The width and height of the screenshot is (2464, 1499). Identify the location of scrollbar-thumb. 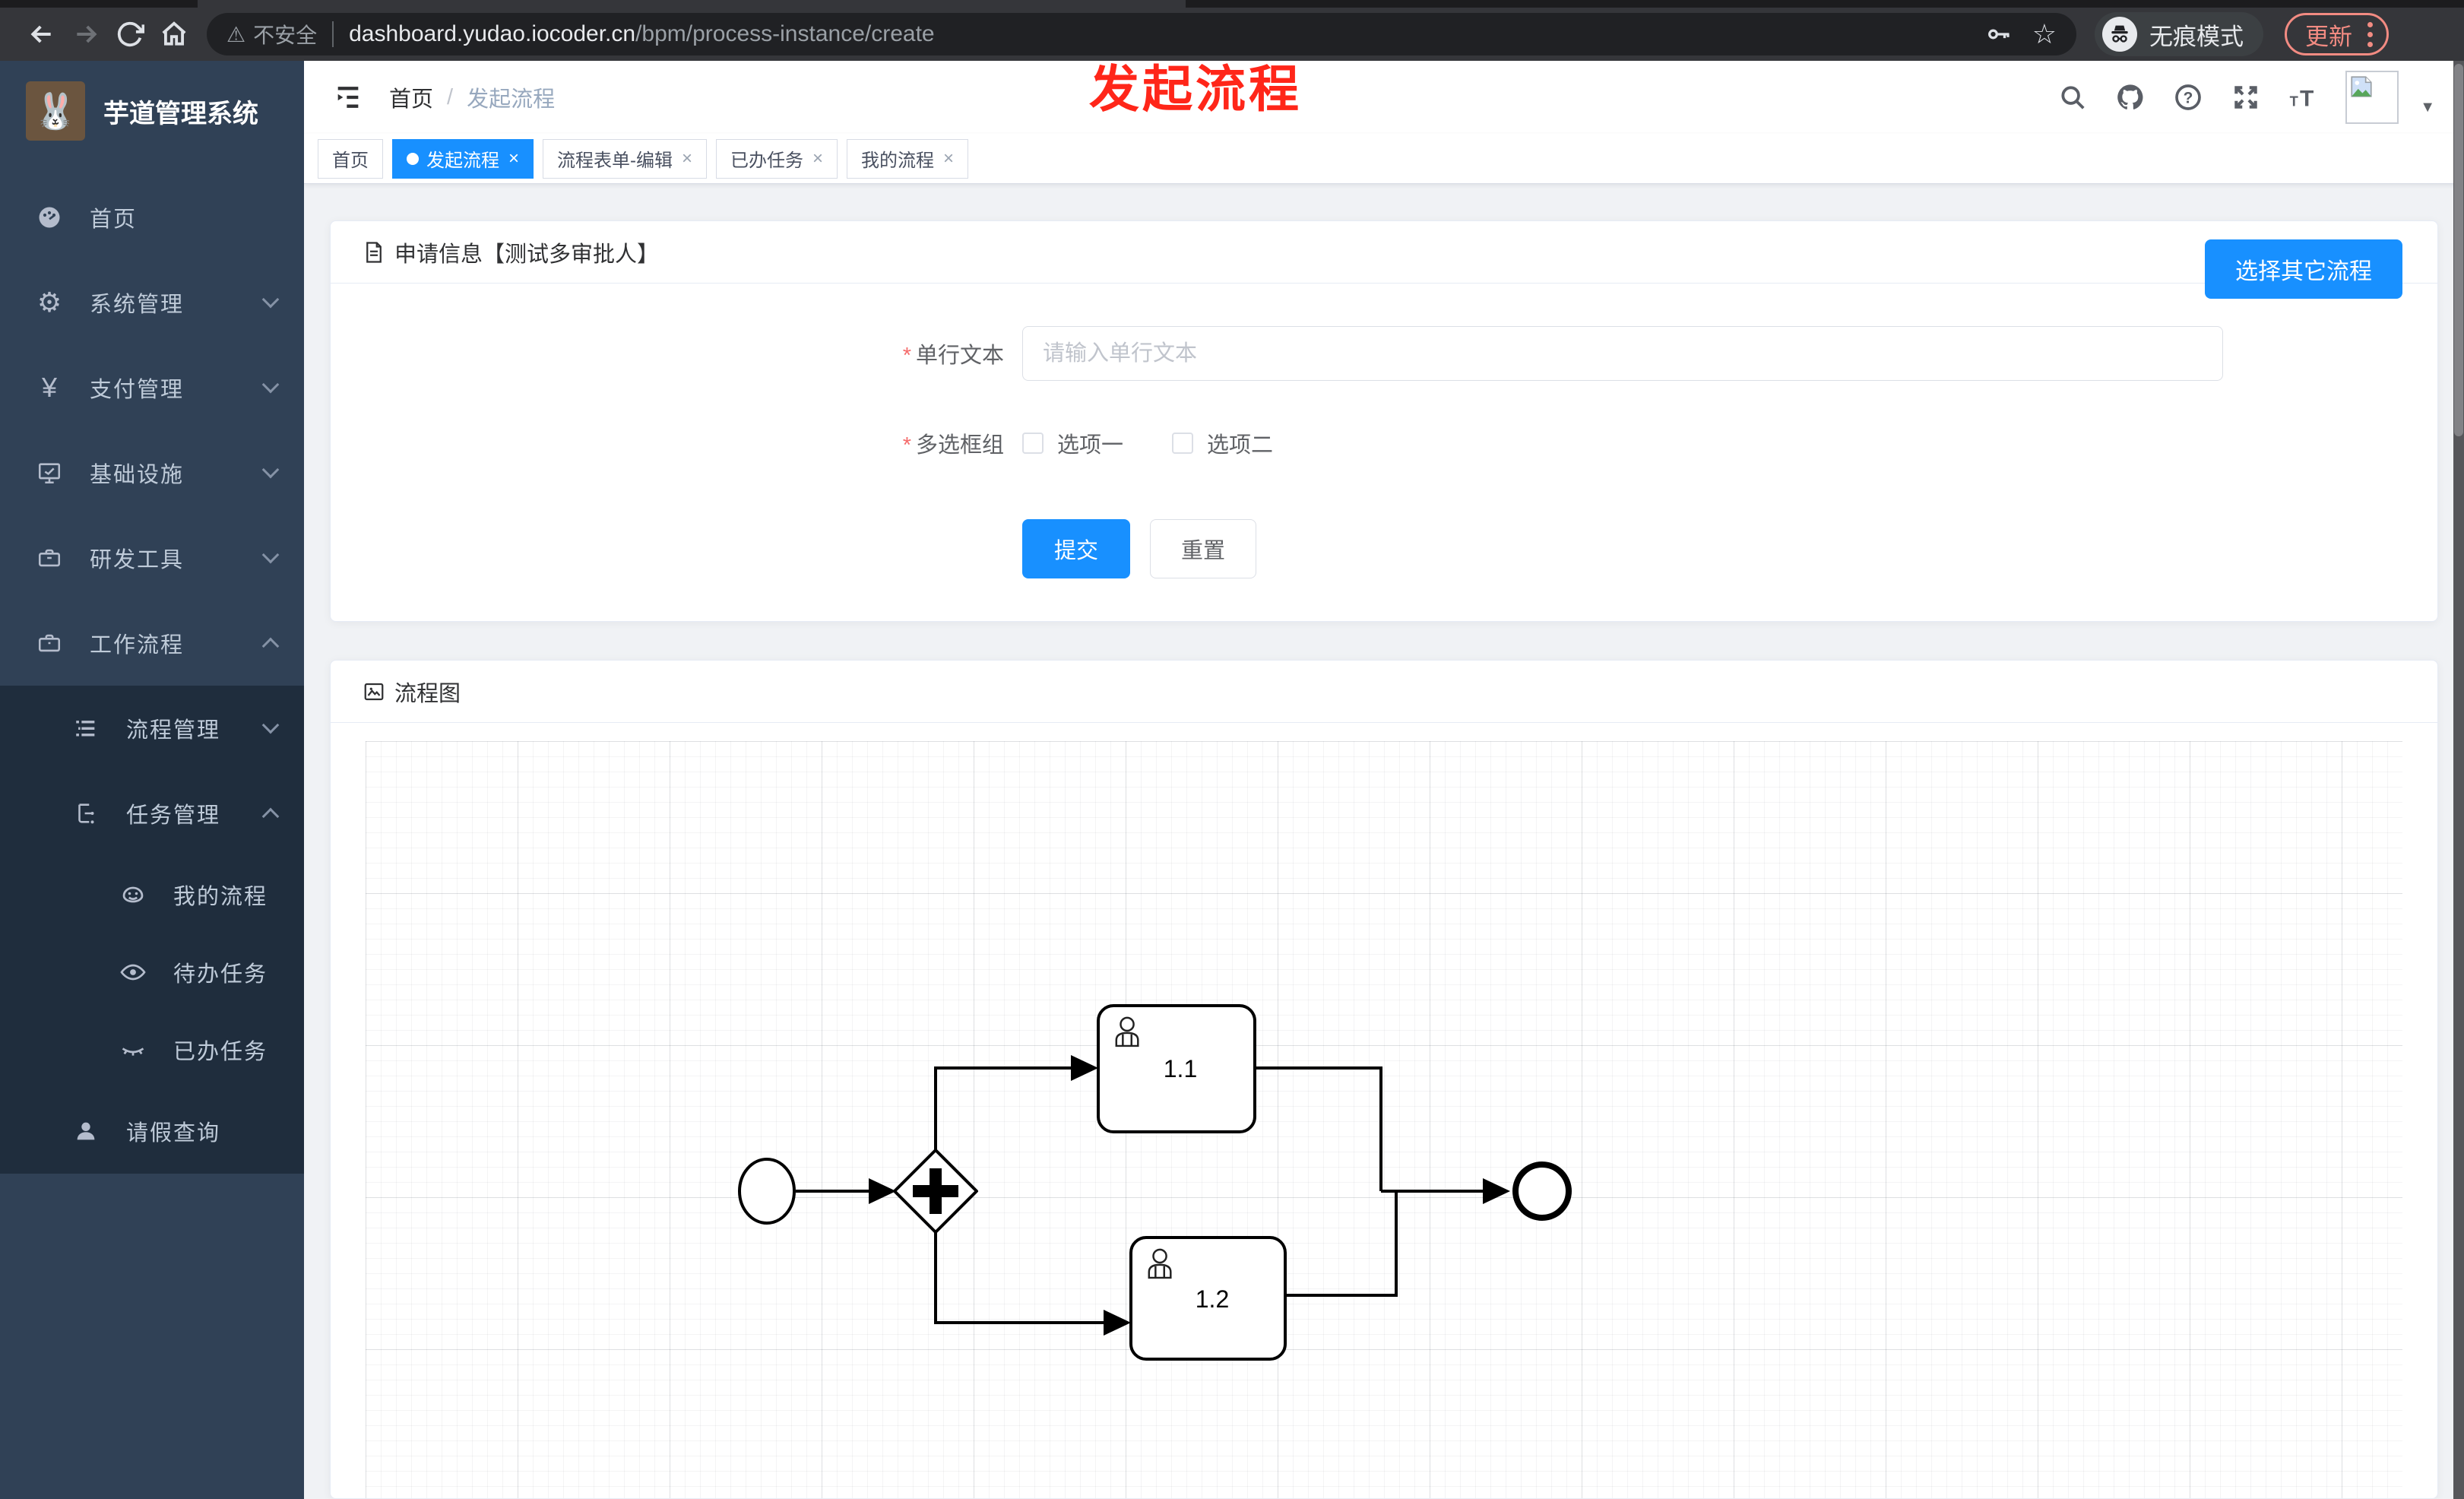
(2458, 250).